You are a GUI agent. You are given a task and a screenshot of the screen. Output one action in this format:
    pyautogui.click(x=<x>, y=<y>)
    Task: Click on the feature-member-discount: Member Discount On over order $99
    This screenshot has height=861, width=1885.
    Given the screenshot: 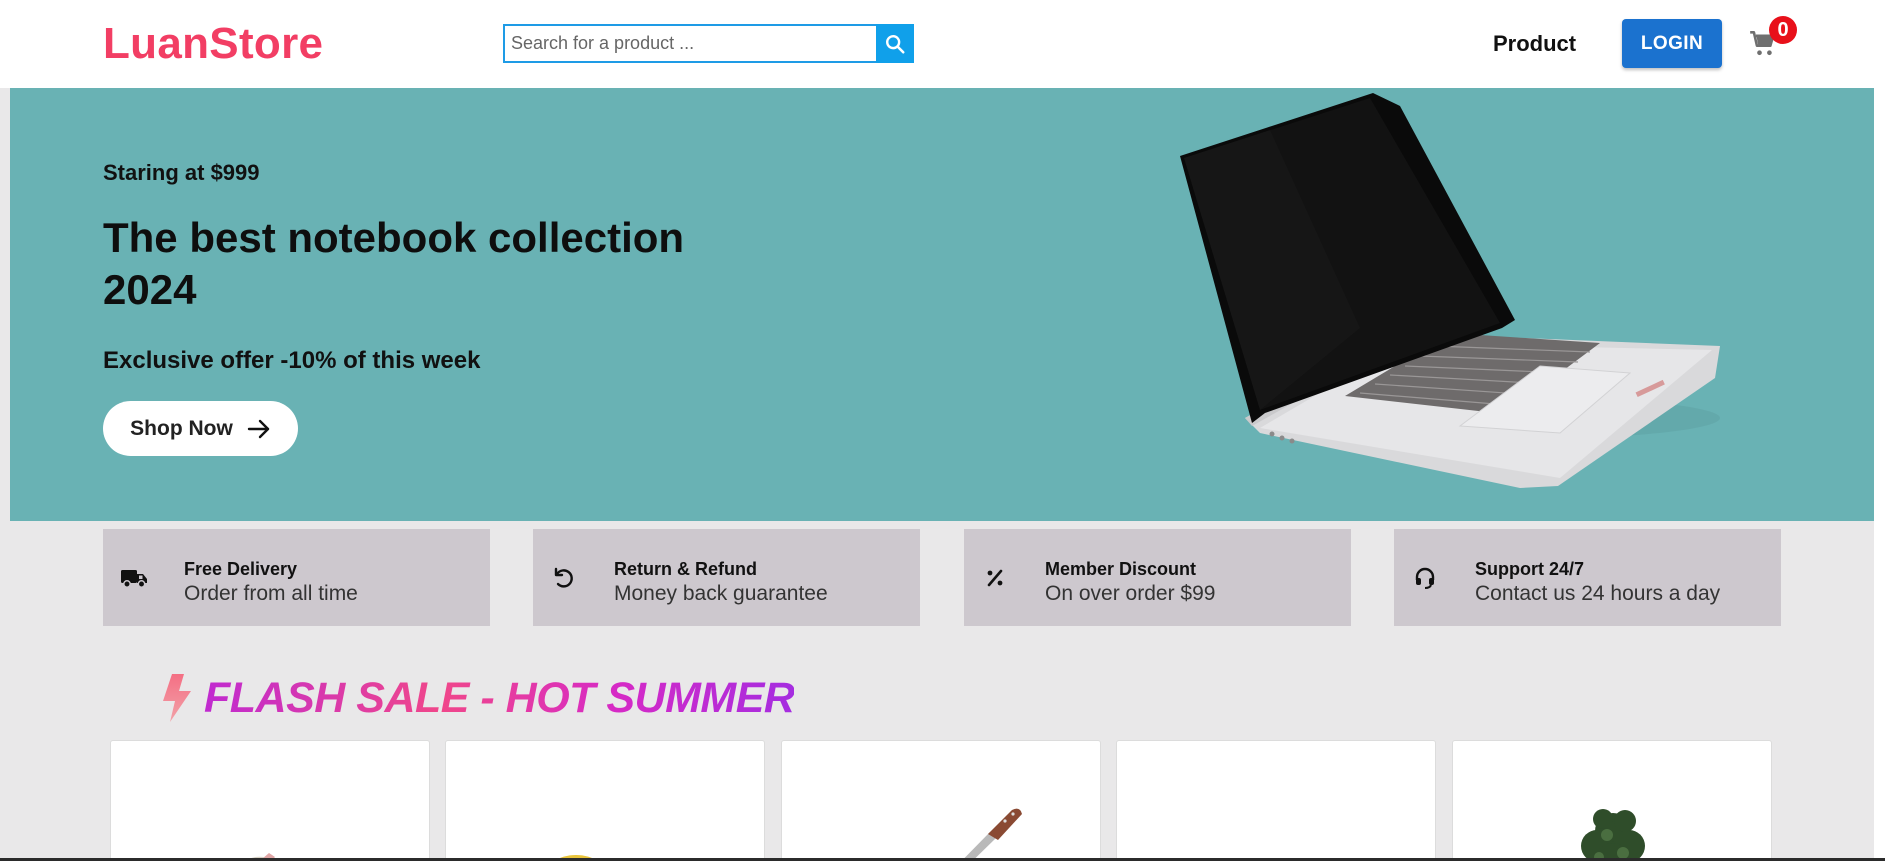 What is the action you would take?
    pyautogui.click(x=1157, y=577)
    